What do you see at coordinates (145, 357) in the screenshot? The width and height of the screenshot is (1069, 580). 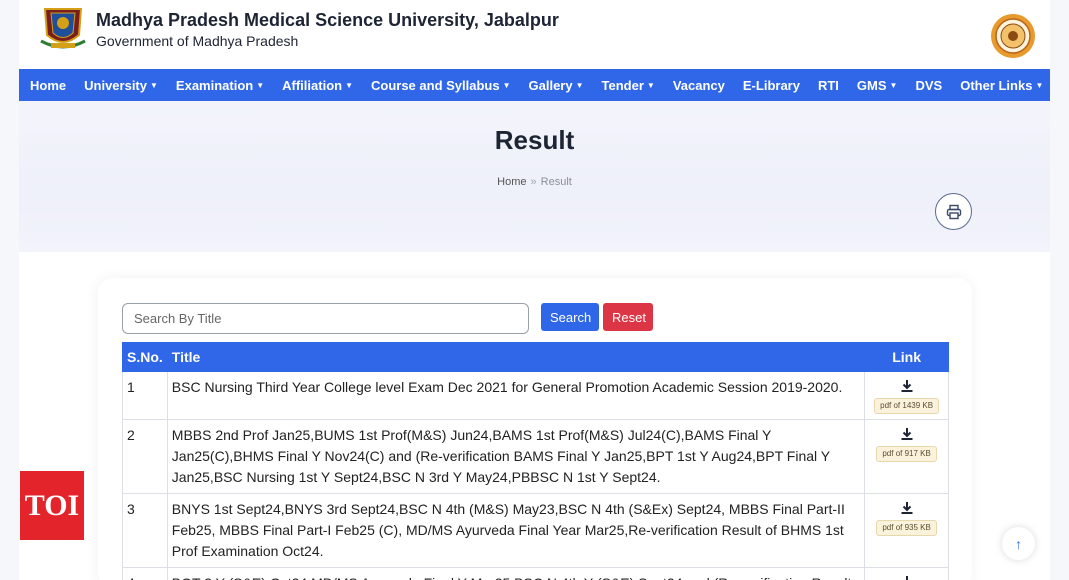 I see `column-header-sno: S.No.` at bounding box center [145, 357].